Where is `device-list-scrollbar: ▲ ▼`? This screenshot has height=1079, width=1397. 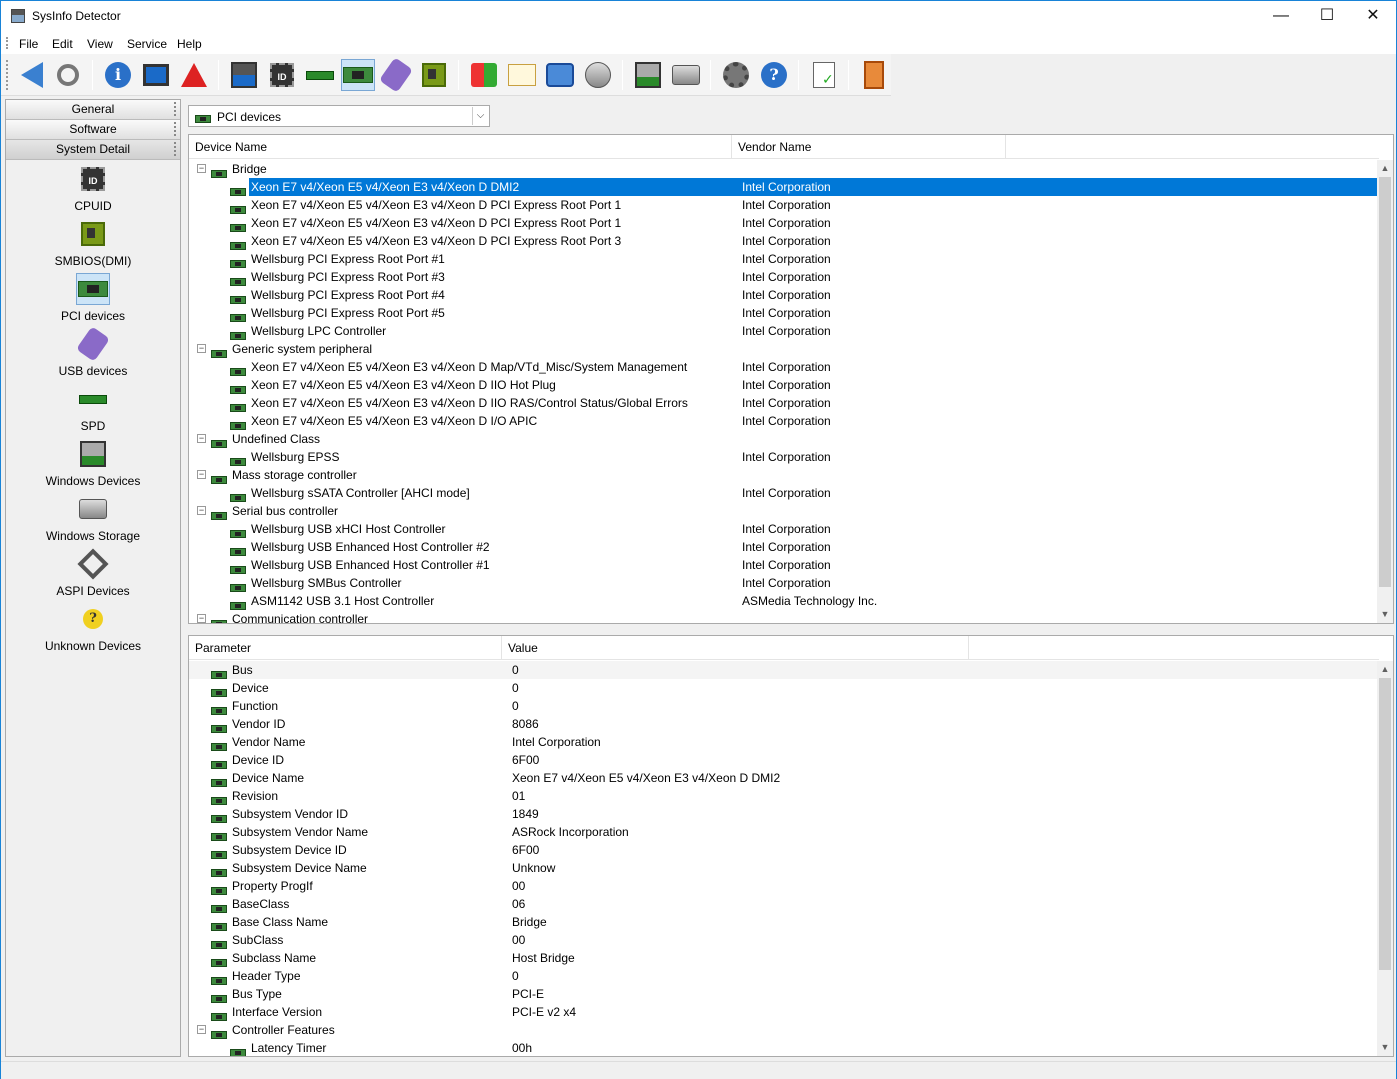 device-list-scrollbar: ▲ ▼ is located at coordinates (1385, 391).